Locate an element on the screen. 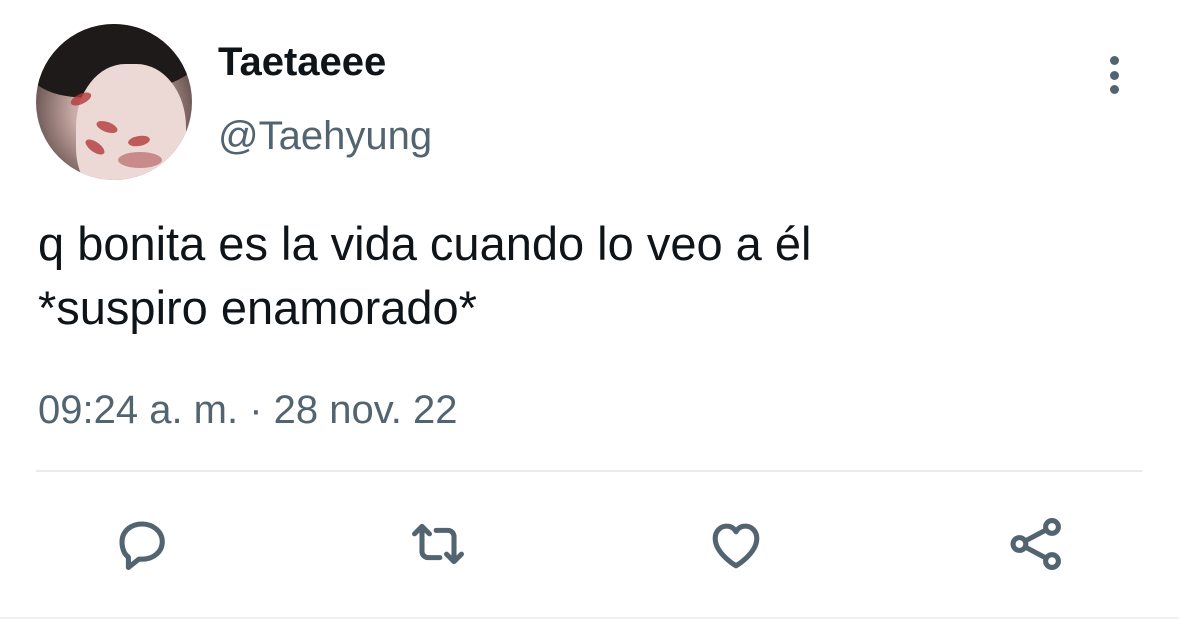 The image size is (1179, 636). like-button is located at coordinates (736, 544).